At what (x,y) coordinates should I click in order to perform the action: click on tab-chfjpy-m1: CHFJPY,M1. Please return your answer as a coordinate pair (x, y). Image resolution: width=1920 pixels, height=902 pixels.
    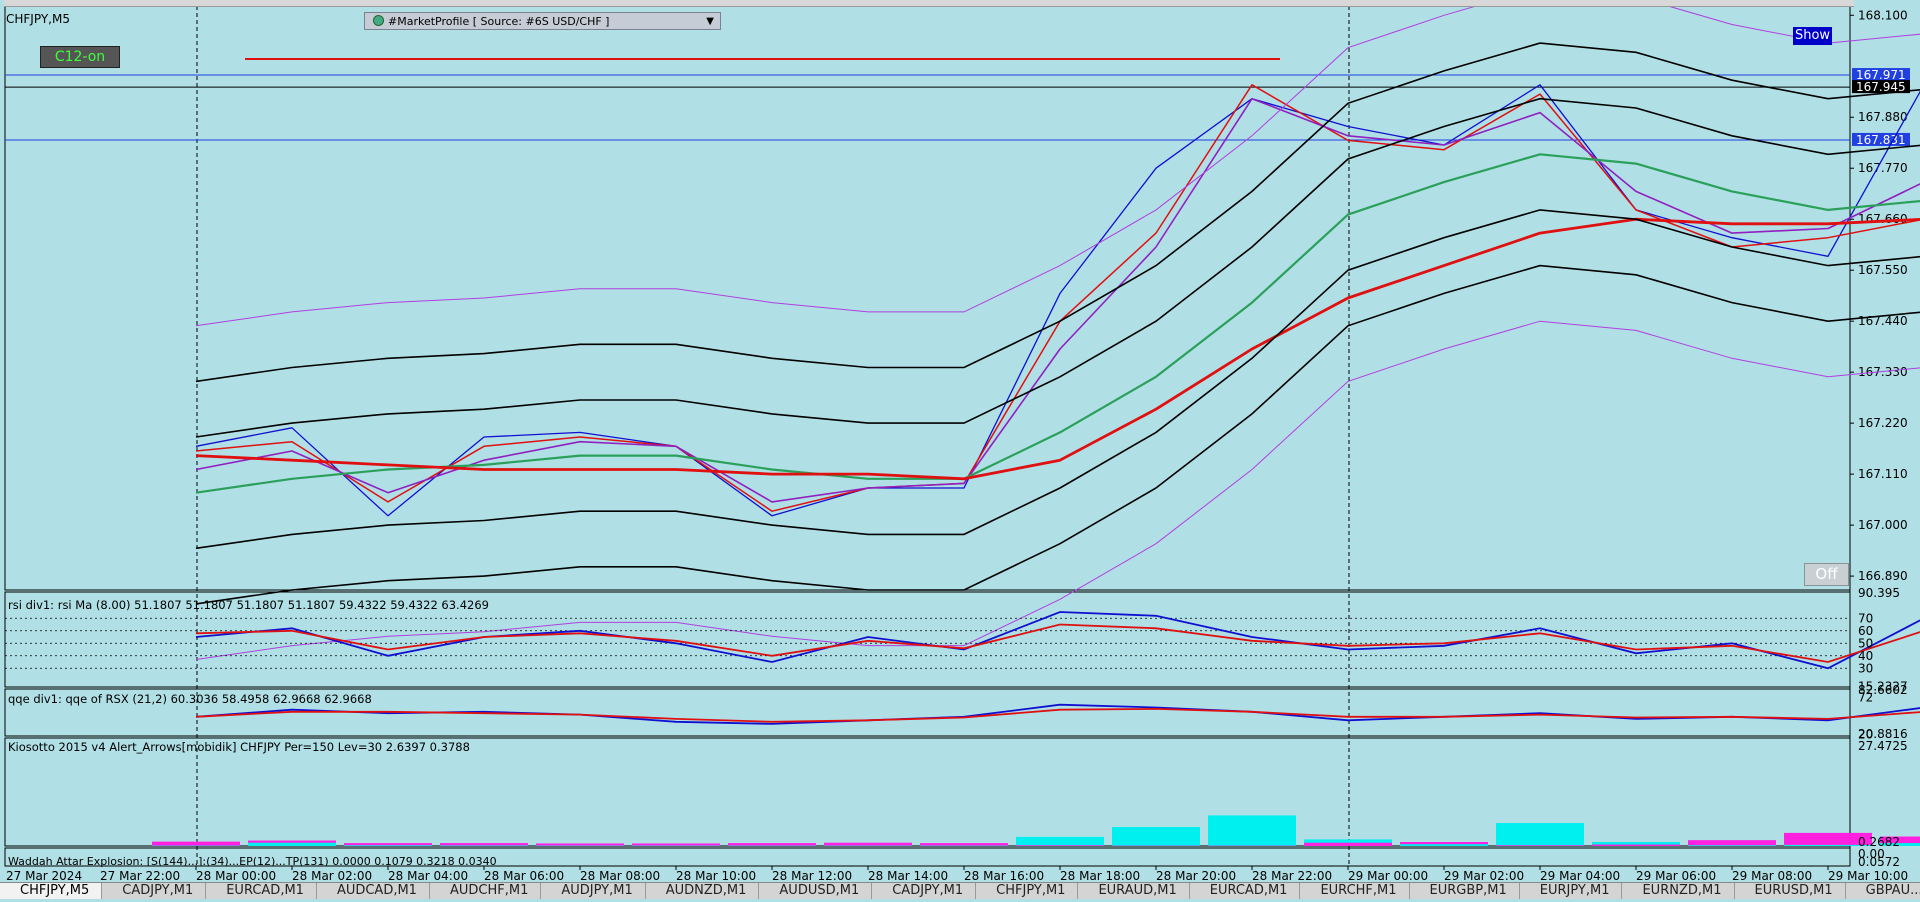
    Looking at the image, I should click on (1027, 891).